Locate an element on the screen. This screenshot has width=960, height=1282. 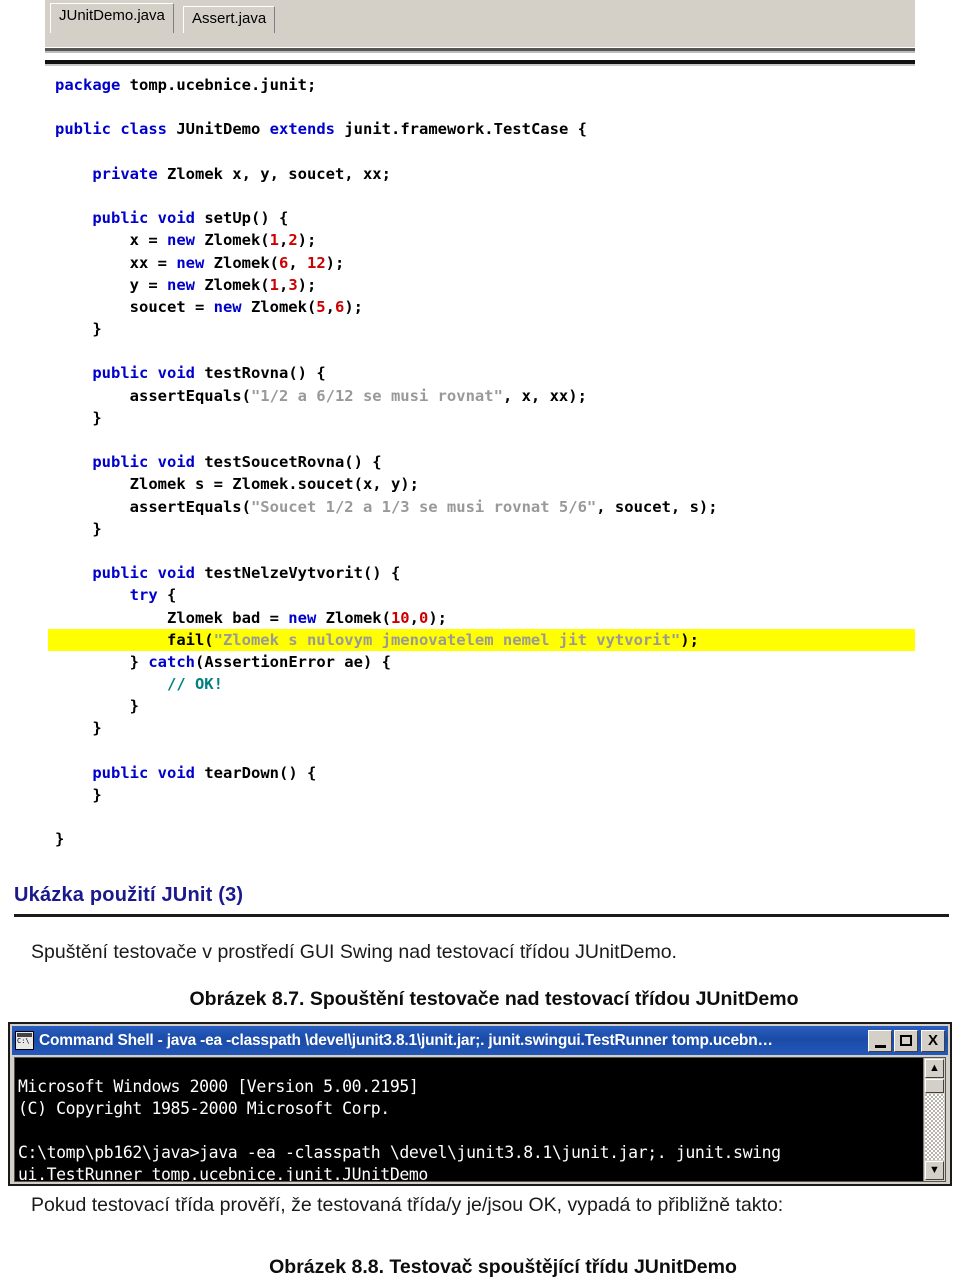
code-token: private is located at coordinates (125, 173).